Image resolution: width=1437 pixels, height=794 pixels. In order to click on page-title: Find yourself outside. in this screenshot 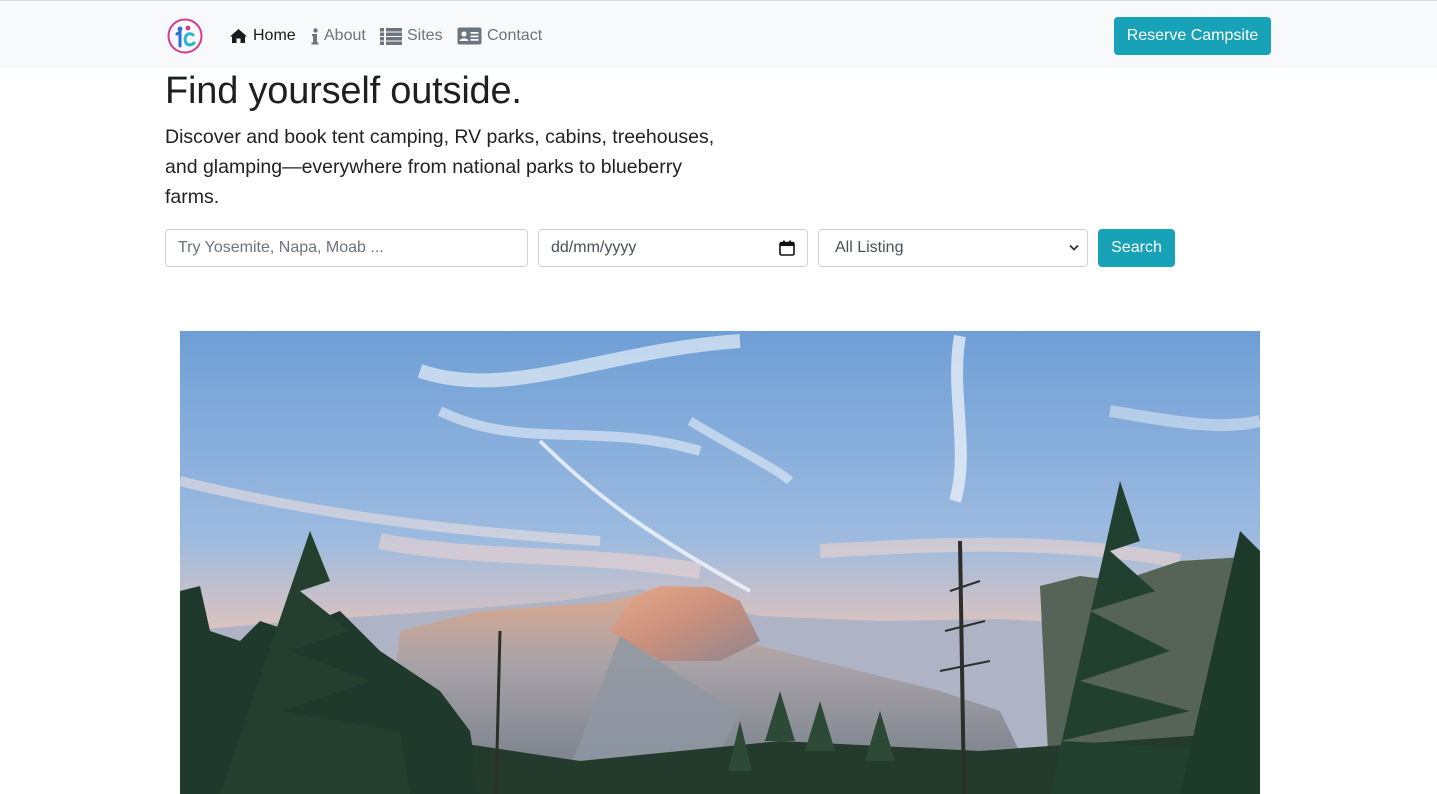, I will do `click(343, 91)`.